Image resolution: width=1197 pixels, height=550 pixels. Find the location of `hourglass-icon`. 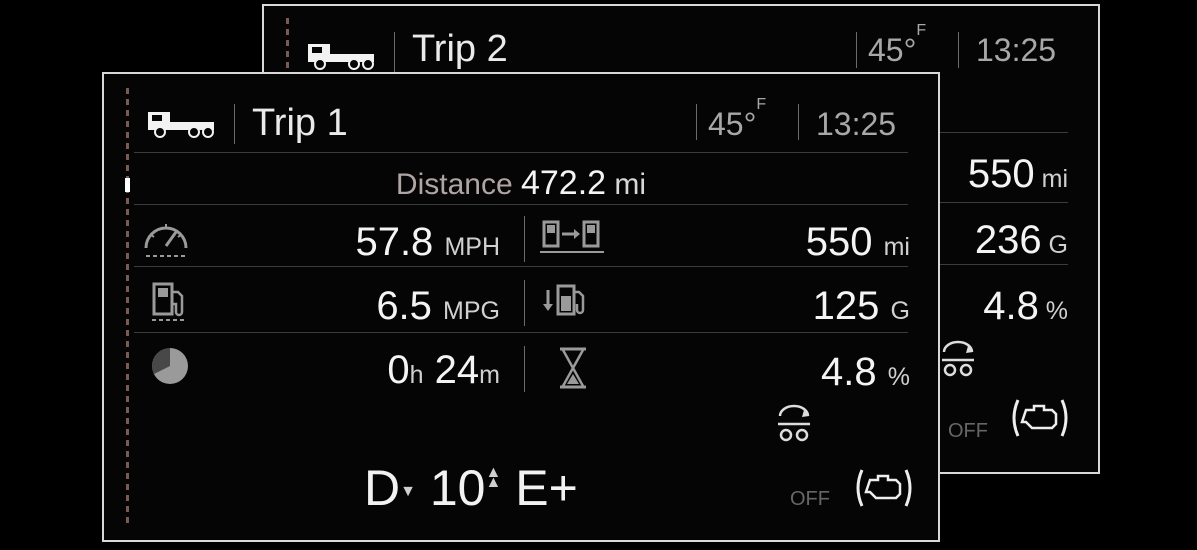

hourglass-icon is located at coordinates (573, 368).